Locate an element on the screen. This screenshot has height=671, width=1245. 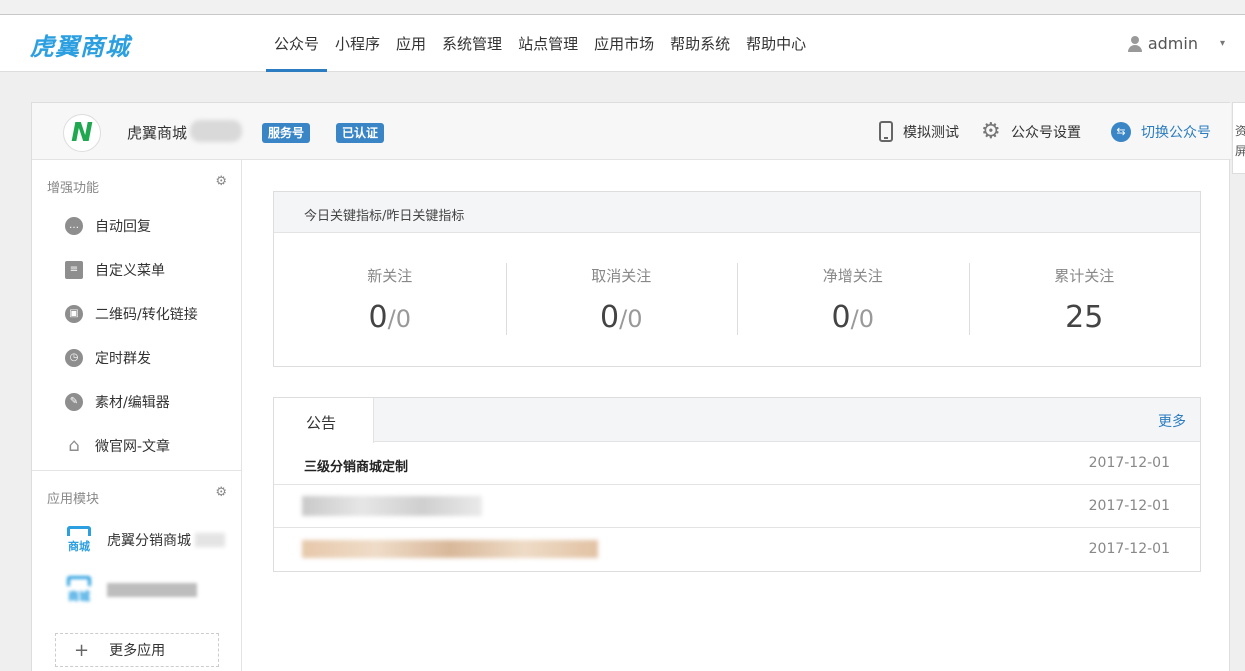
right-edge-widget: 资 屏 is located at coordinates (1238, 138).